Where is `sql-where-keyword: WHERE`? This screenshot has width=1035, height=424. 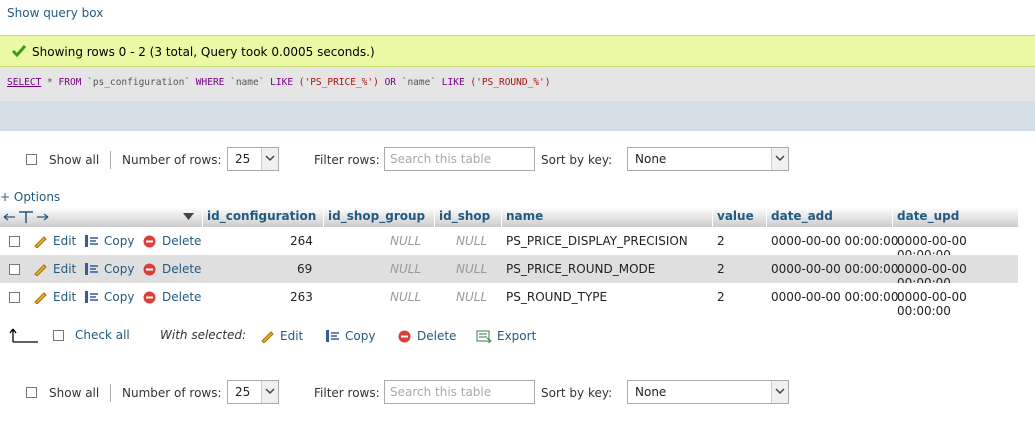 sql-where-keyword: WHERE is located at coordinates (210, 82).